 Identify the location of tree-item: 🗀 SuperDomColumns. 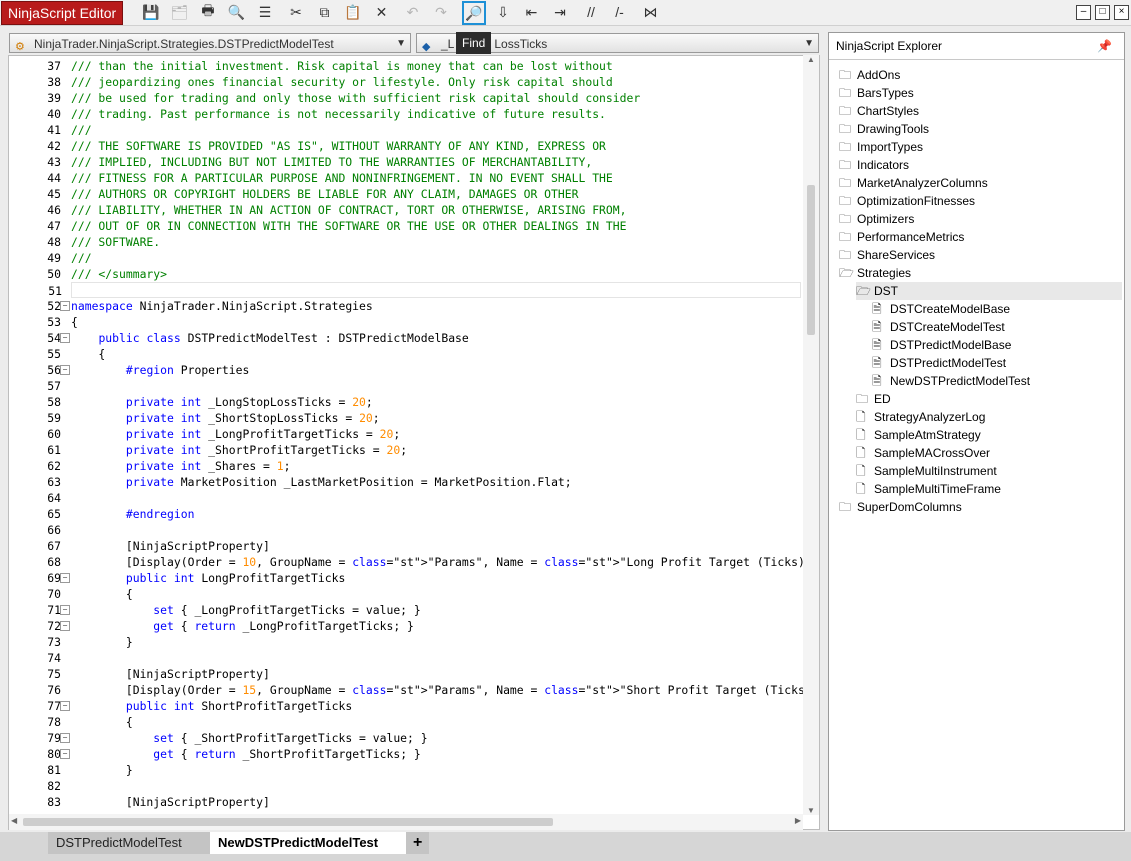
(900, 507).